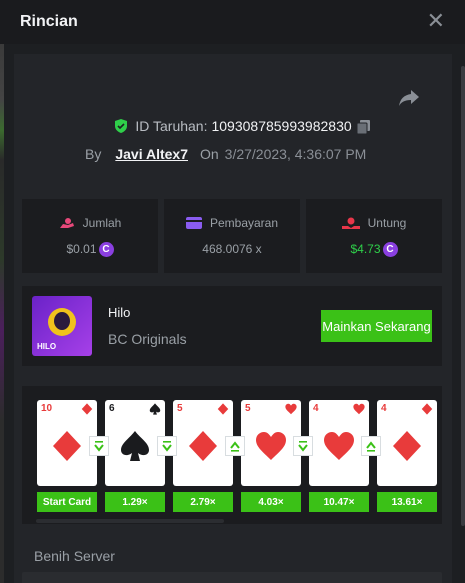  I want to click on card-rank: 6, so click(112, 408).